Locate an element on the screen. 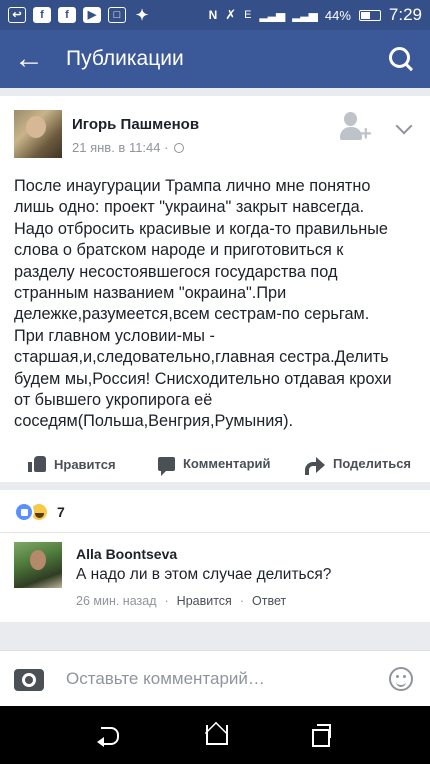  commenter-avatar is located at coordinates (38, 565).